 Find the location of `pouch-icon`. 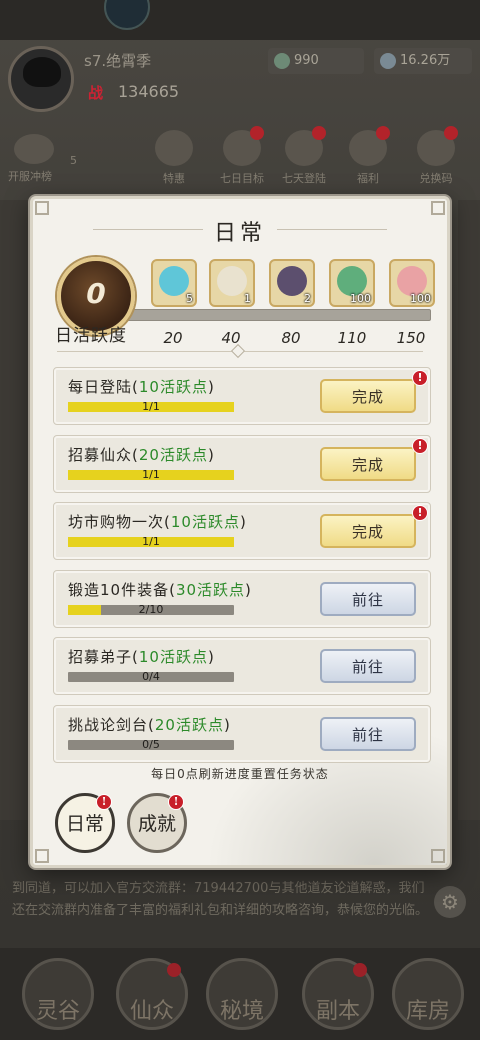

pouch-icon is located at coordinates (292, 281).